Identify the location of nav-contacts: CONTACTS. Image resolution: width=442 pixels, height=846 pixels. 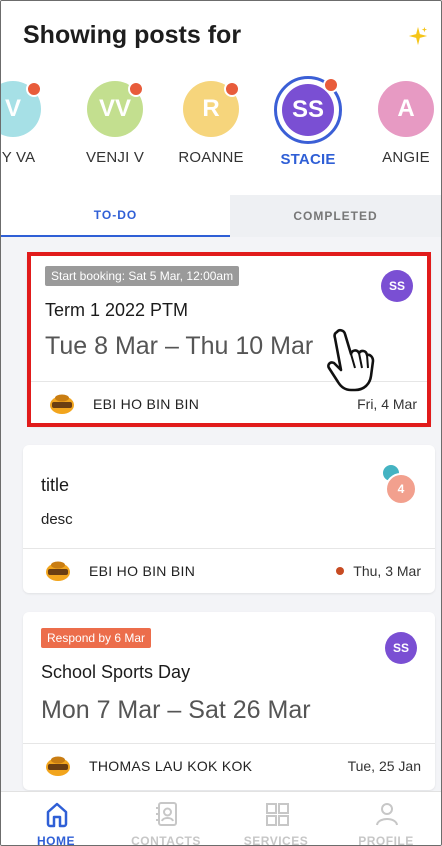
(166, 819).